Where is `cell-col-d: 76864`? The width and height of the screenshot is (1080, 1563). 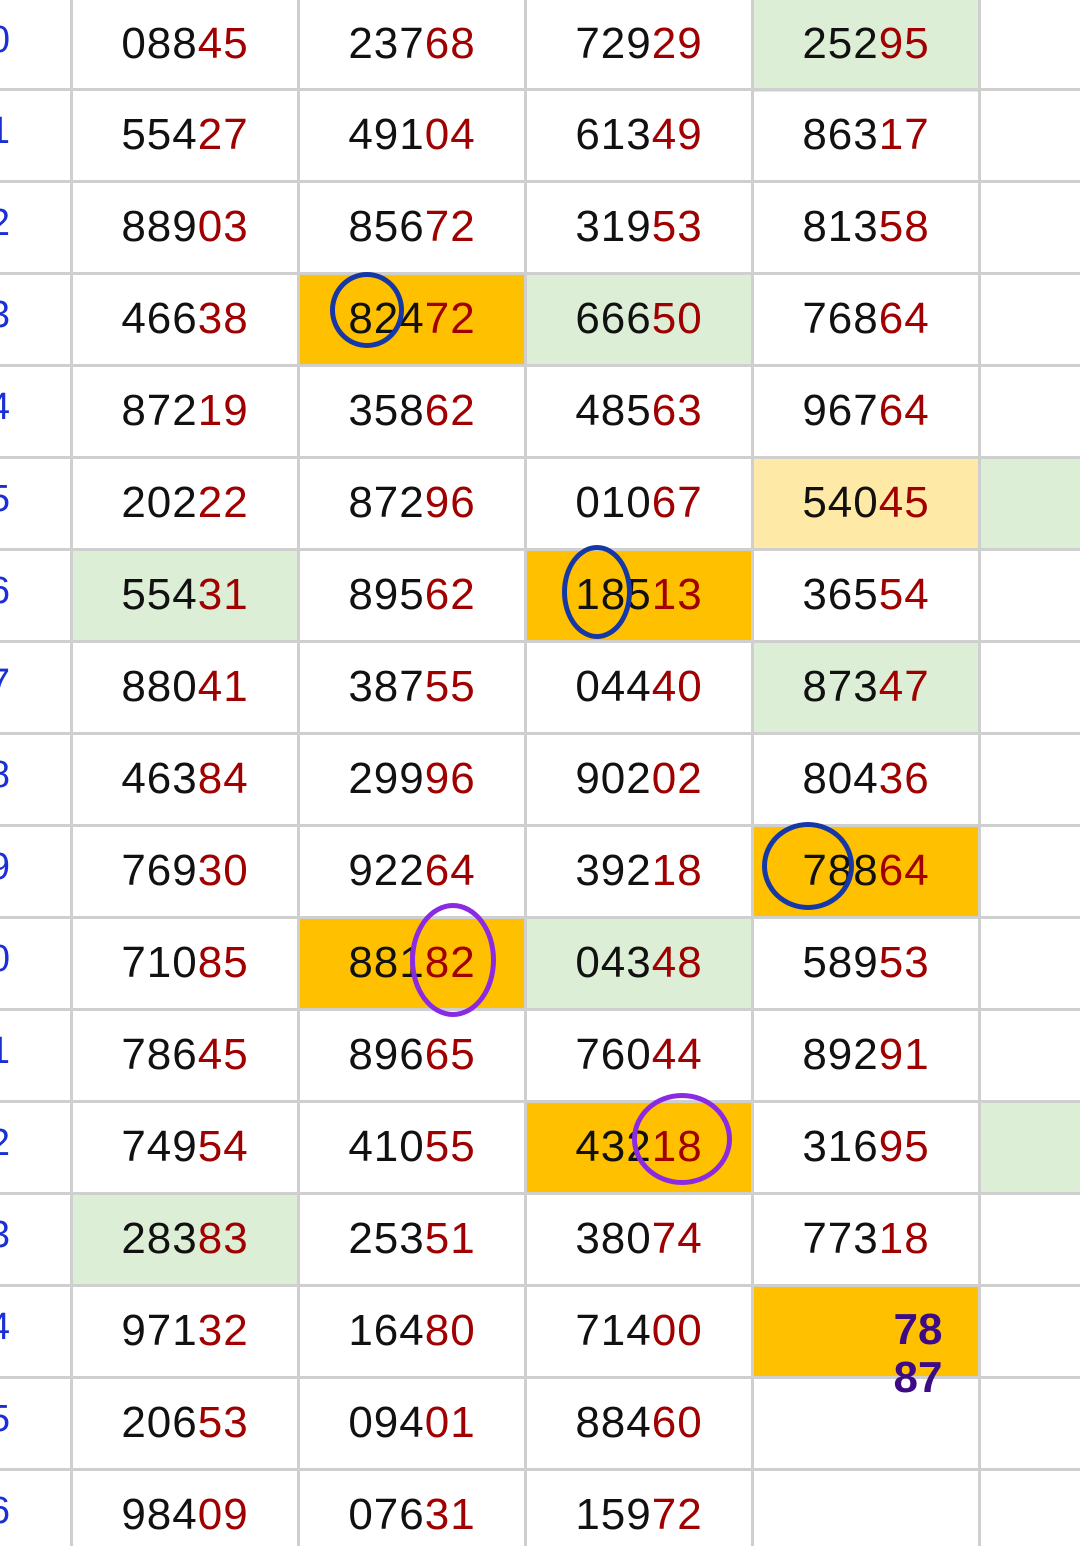 cell-col-d: 76864 is located at coordinates (866, 321).